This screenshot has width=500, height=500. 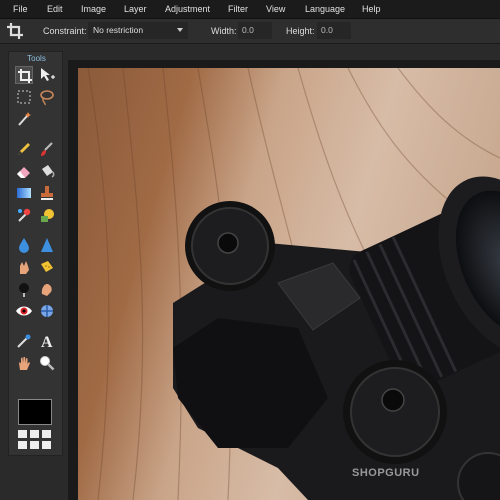 I want to click on menu-image: Image, so click(x=93, y=9).